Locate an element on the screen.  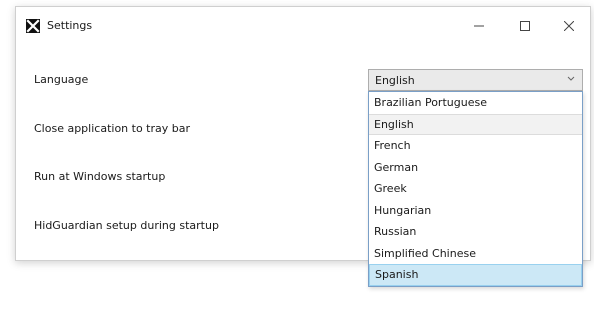
language-option-current: English is located at coordinates (475, 124).